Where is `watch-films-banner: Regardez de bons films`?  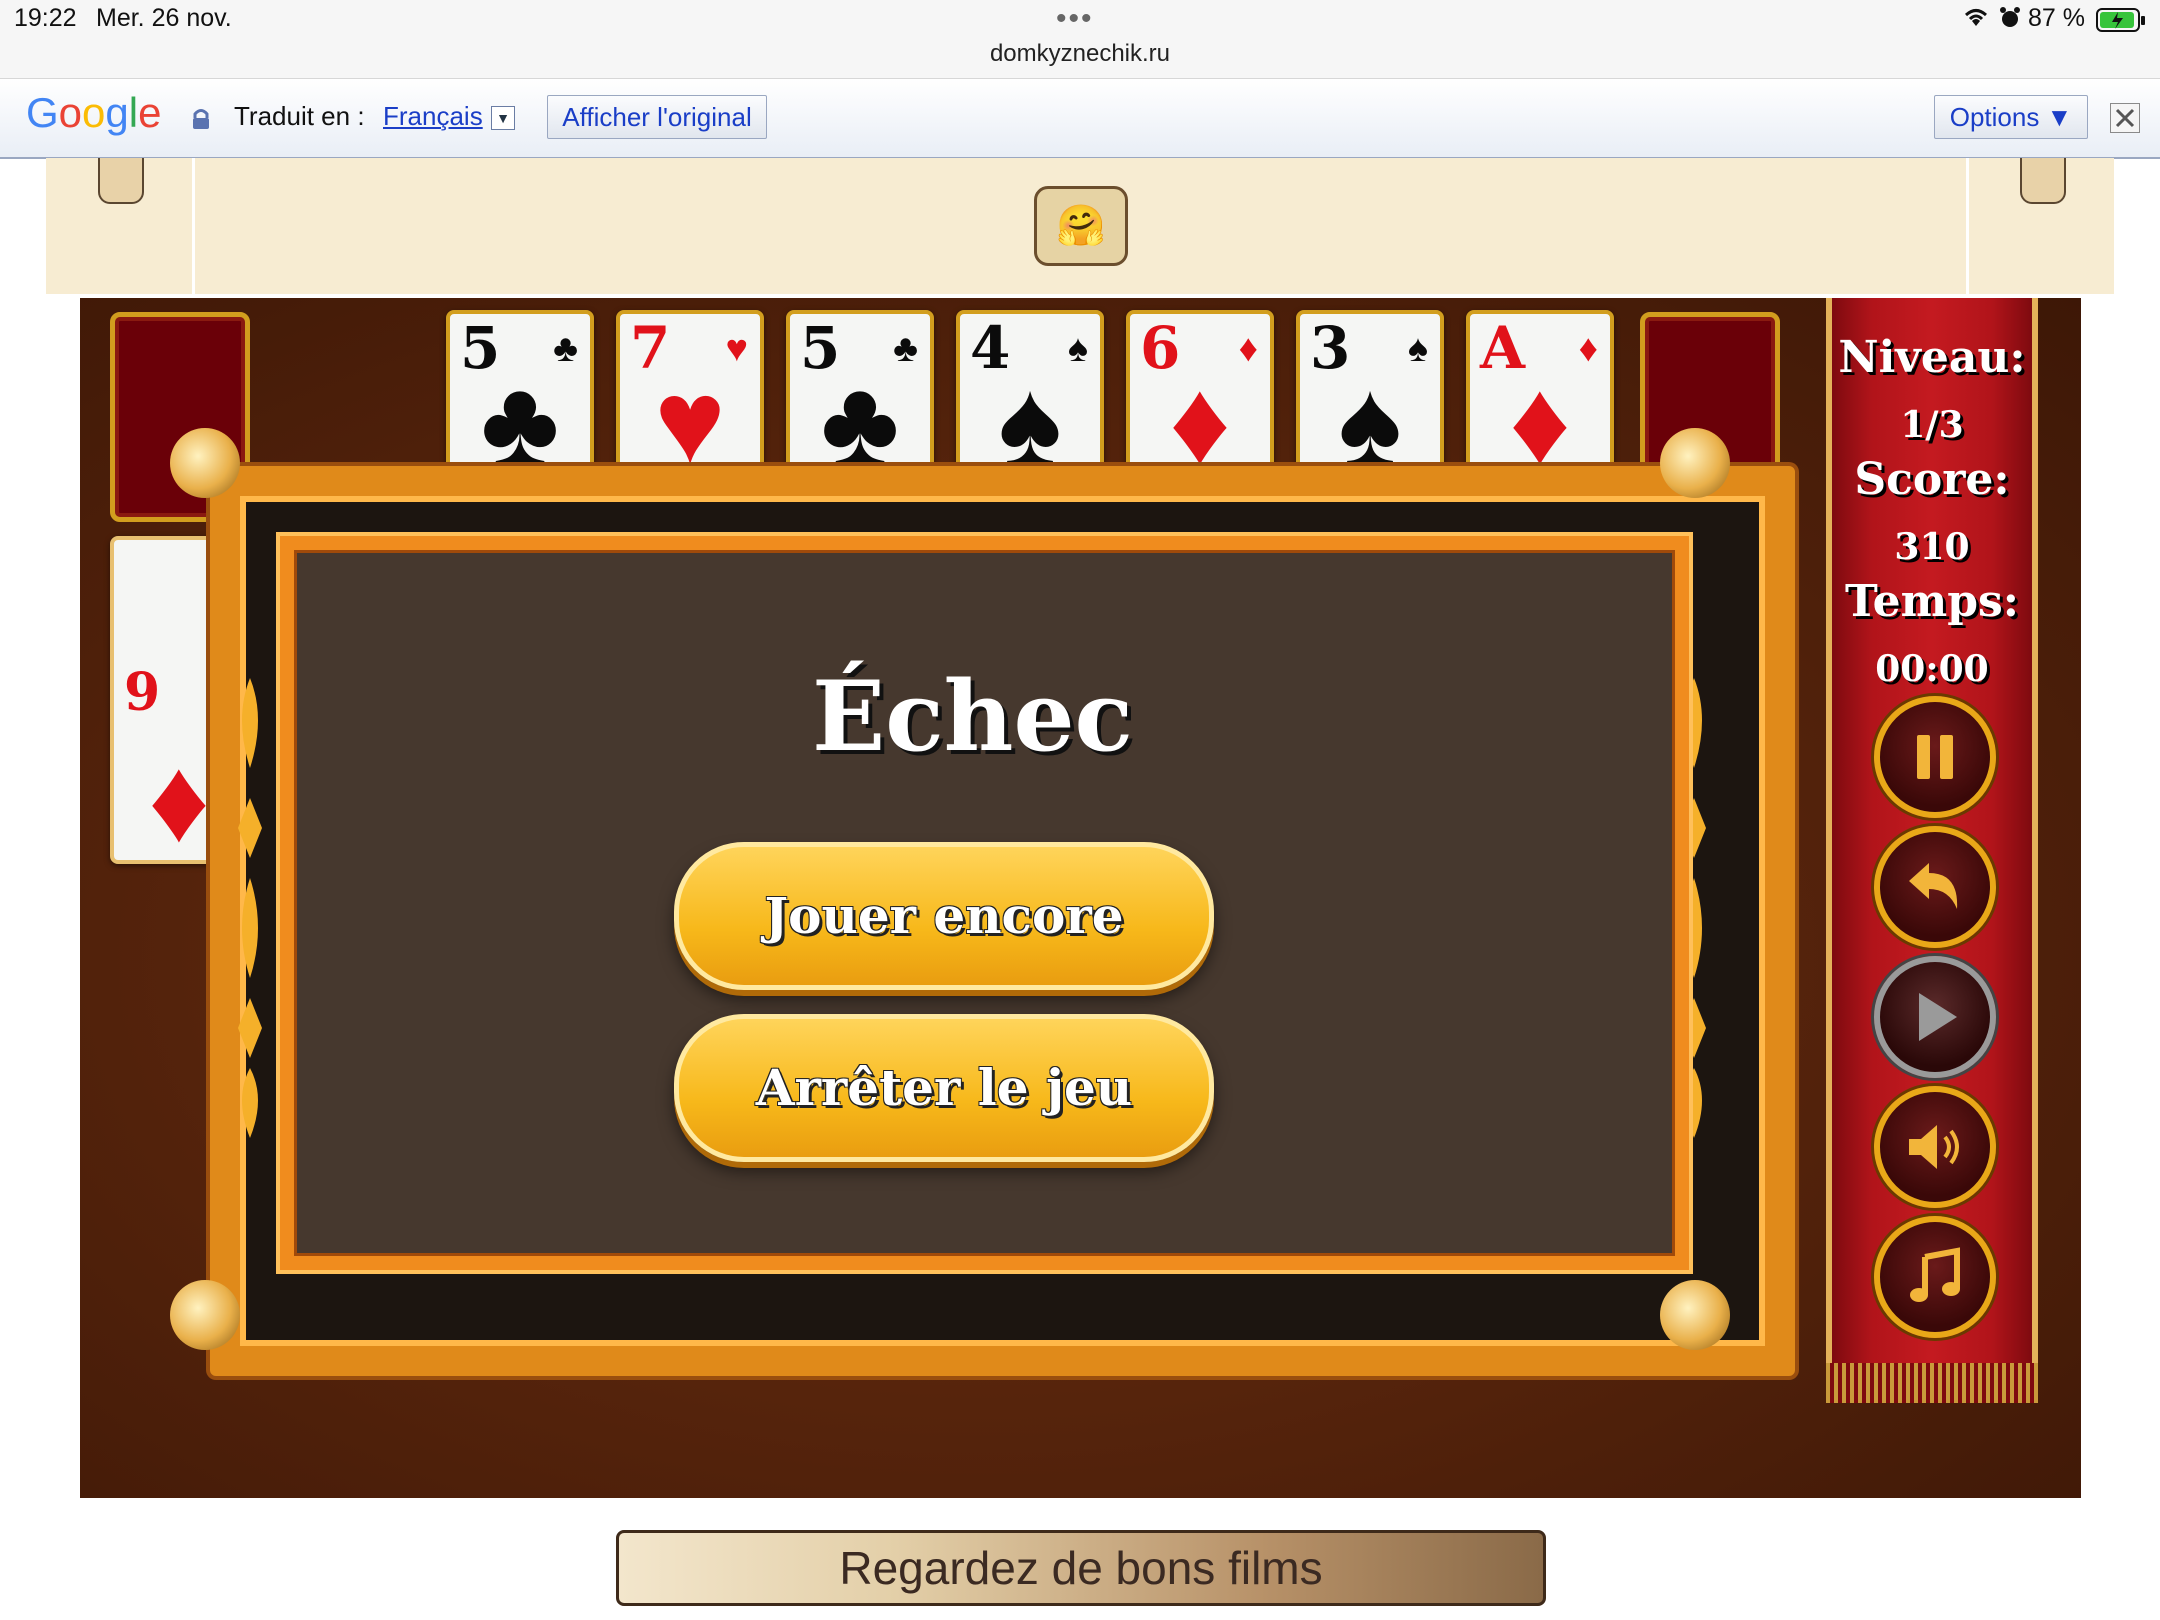 watch-films-banner: Regardez de bons films is located at coordinates (1081, 1568).